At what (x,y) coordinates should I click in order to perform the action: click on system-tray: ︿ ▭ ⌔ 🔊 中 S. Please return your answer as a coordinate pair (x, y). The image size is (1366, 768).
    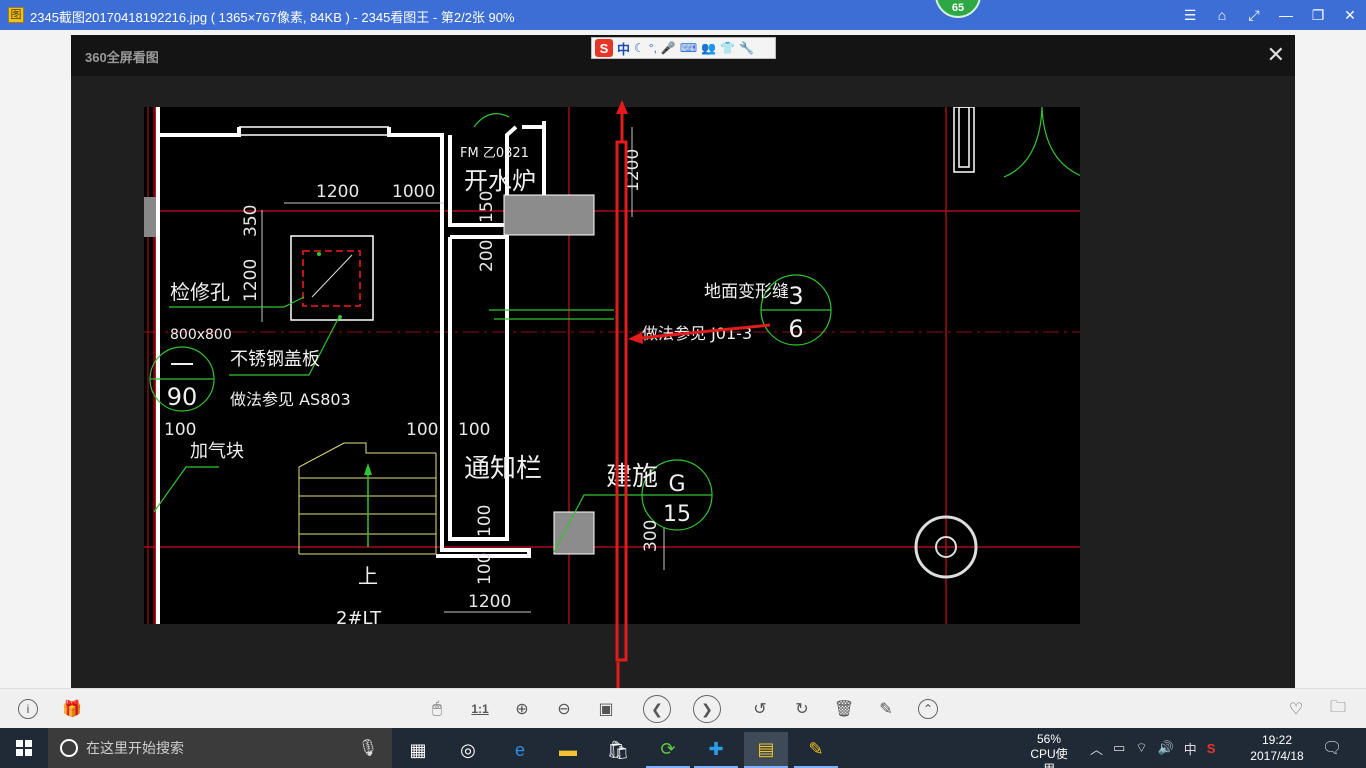
    Looking at the image, I should click on (1152, 748).